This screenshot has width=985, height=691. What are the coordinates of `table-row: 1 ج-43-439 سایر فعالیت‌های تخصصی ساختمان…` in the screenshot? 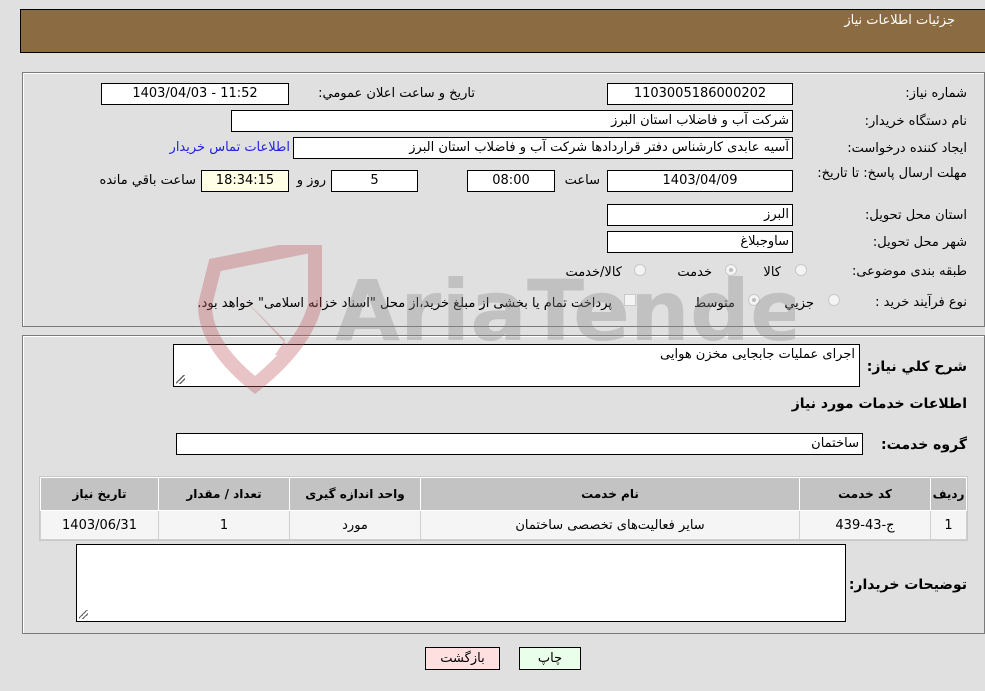 It's located at (503, 525).